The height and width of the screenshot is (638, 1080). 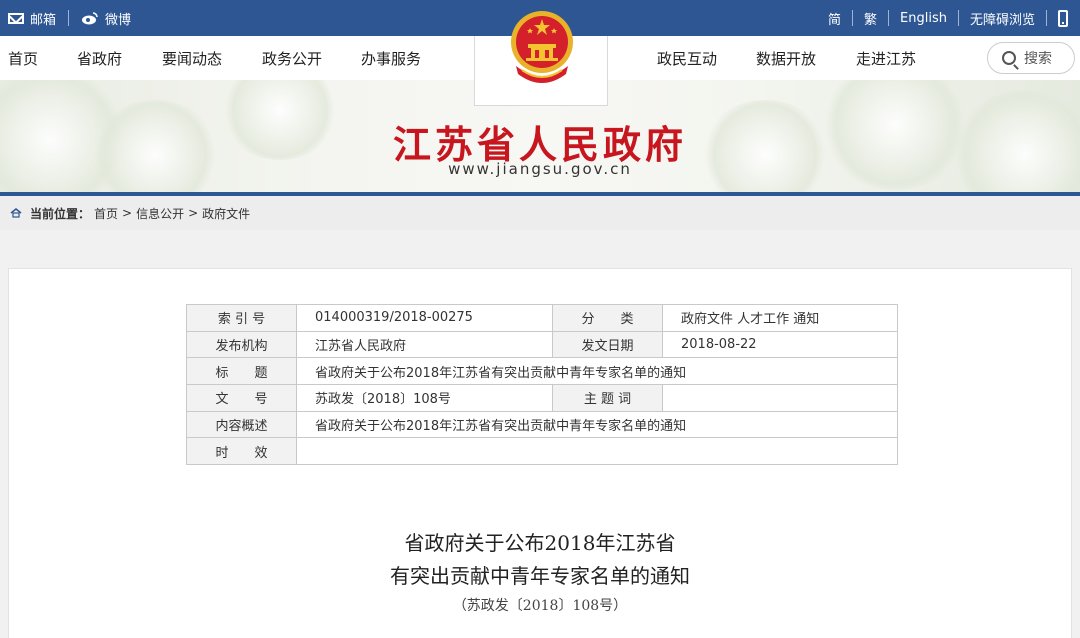 I want to click on search-button: 搜索, so click(x=1031, y=58).